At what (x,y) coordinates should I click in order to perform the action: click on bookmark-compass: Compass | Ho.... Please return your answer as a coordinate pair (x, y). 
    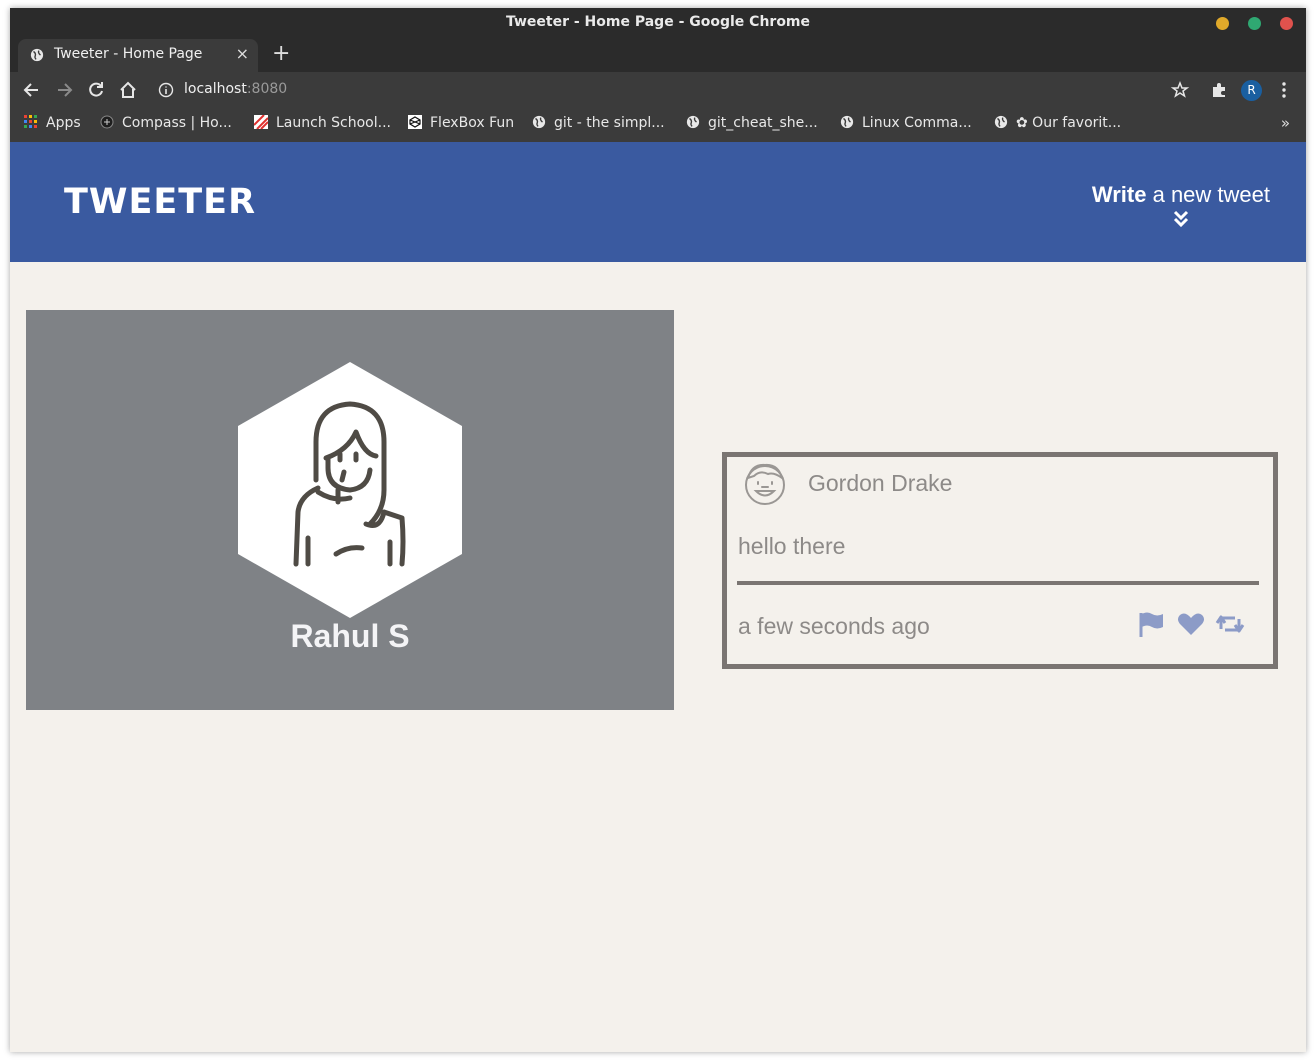
    Looking at the image, I should click on (166, 123).